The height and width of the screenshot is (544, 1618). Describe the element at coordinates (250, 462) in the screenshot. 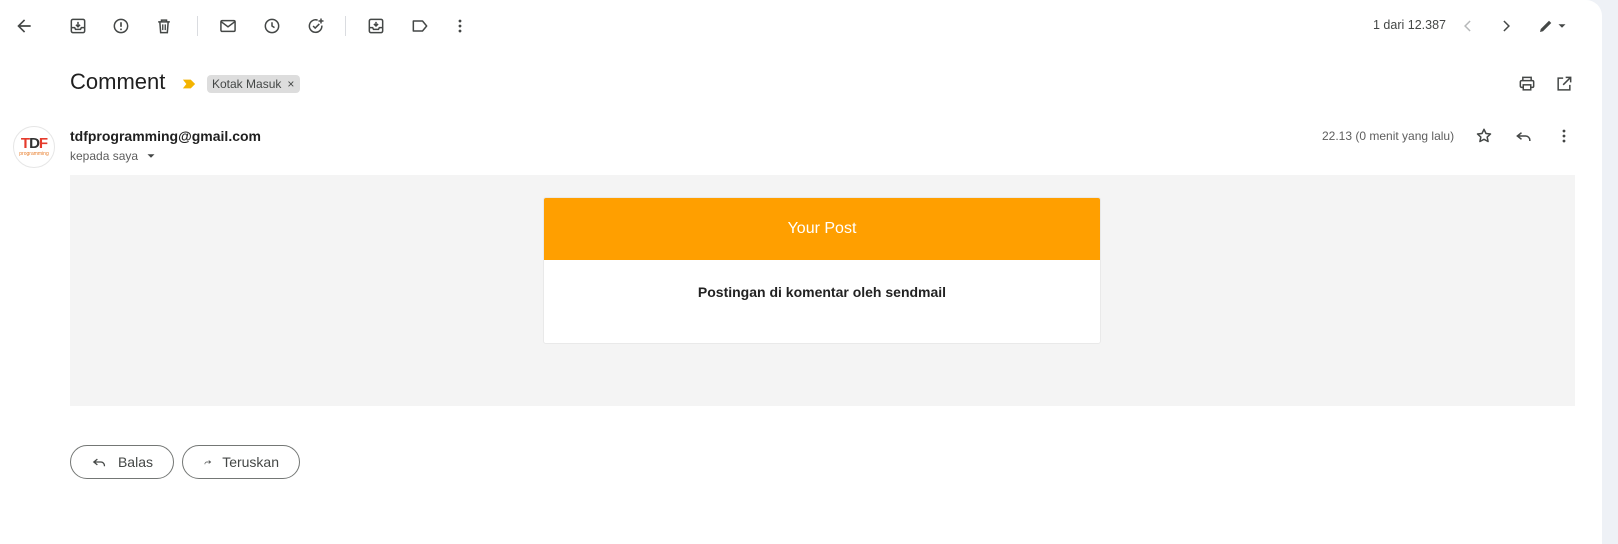

I see `forward-button-label: Teruskan` at that location.